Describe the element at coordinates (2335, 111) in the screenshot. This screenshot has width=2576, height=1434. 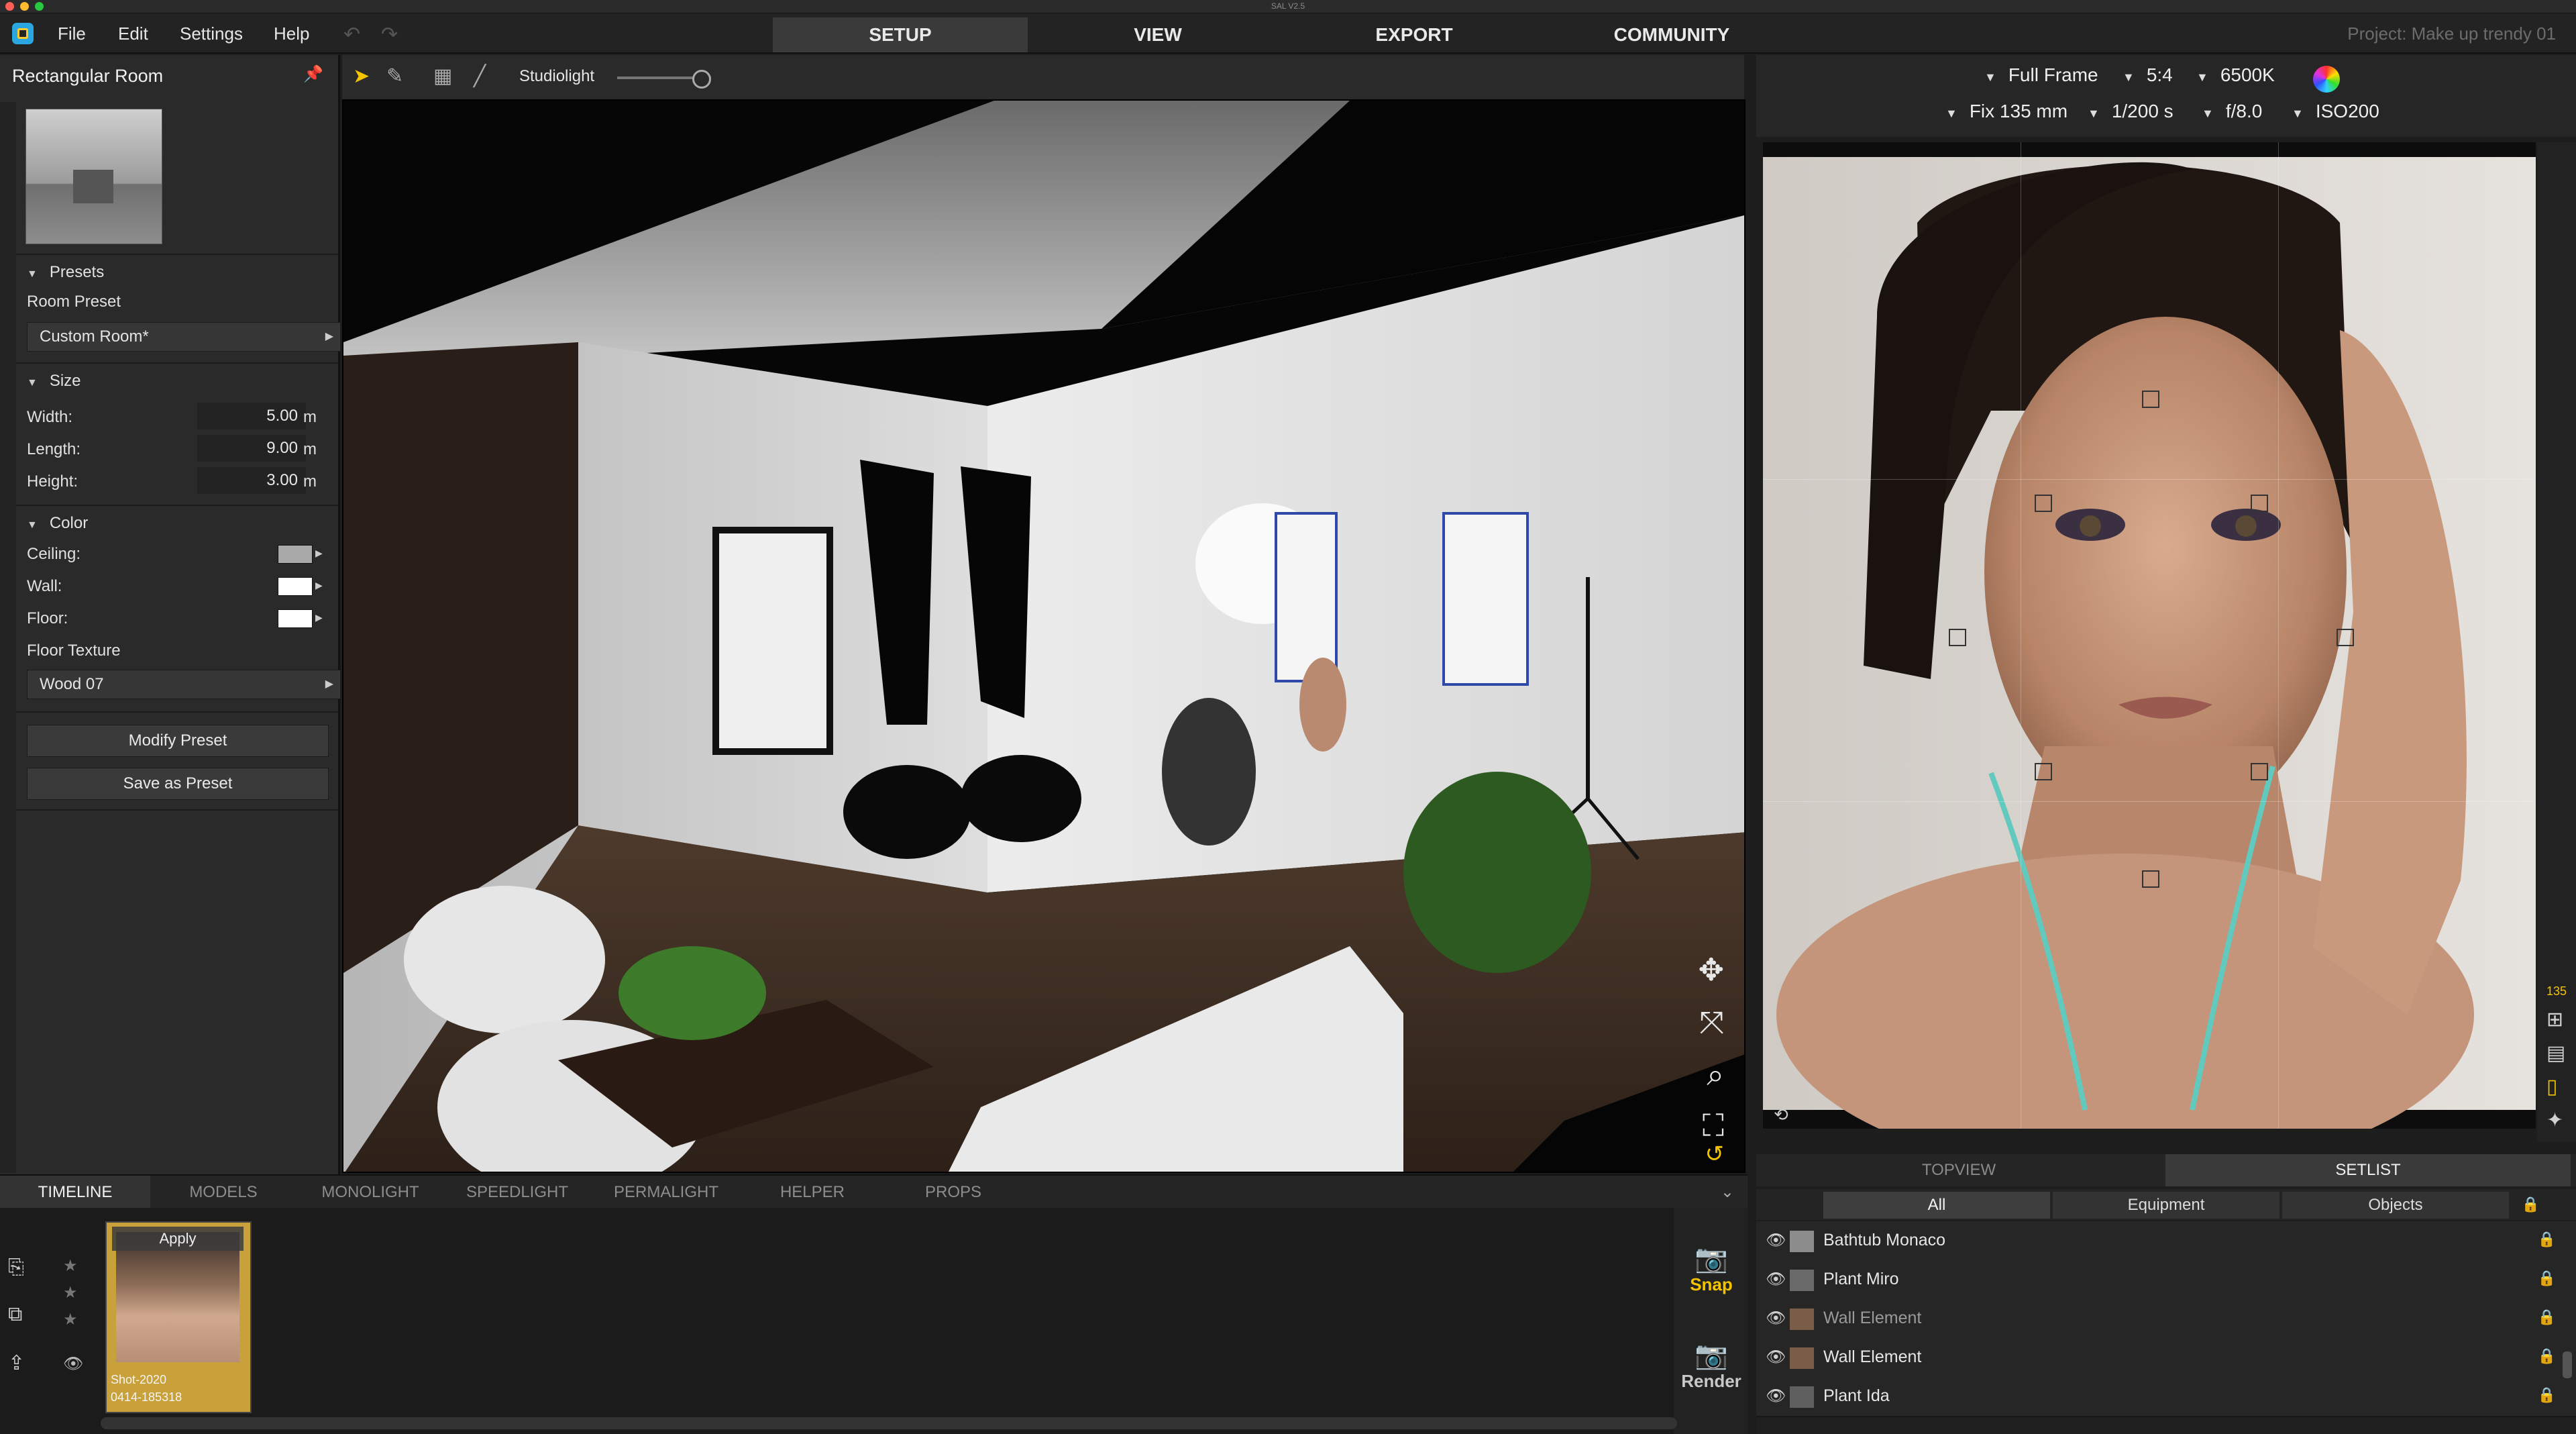
I see `iso-select: ▼ ISO200` at that location.